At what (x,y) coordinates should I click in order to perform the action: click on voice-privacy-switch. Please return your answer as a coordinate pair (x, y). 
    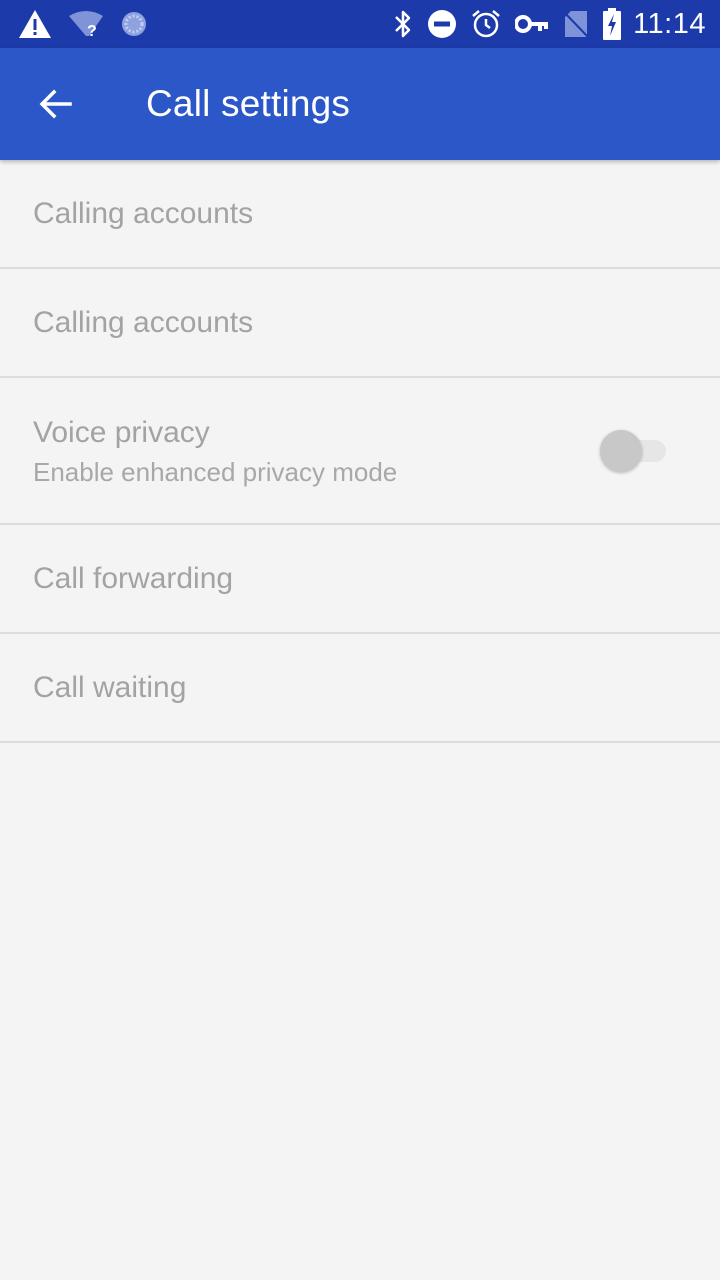
    Looking at the image, I should click on (634, 451).